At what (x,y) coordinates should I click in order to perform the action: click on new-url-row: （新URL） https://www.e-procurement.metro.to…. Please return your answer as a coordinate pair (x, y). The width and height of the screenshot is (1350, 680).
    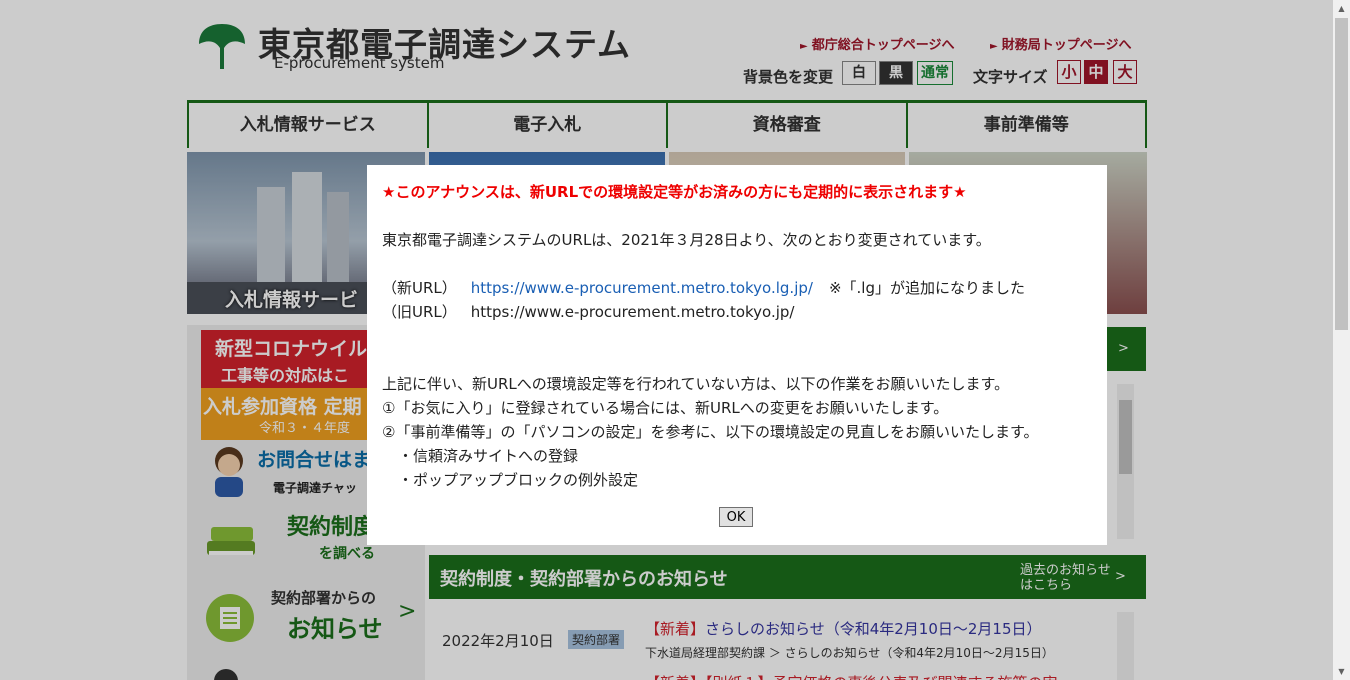
    Looking at the image, I should click on (703, 288).